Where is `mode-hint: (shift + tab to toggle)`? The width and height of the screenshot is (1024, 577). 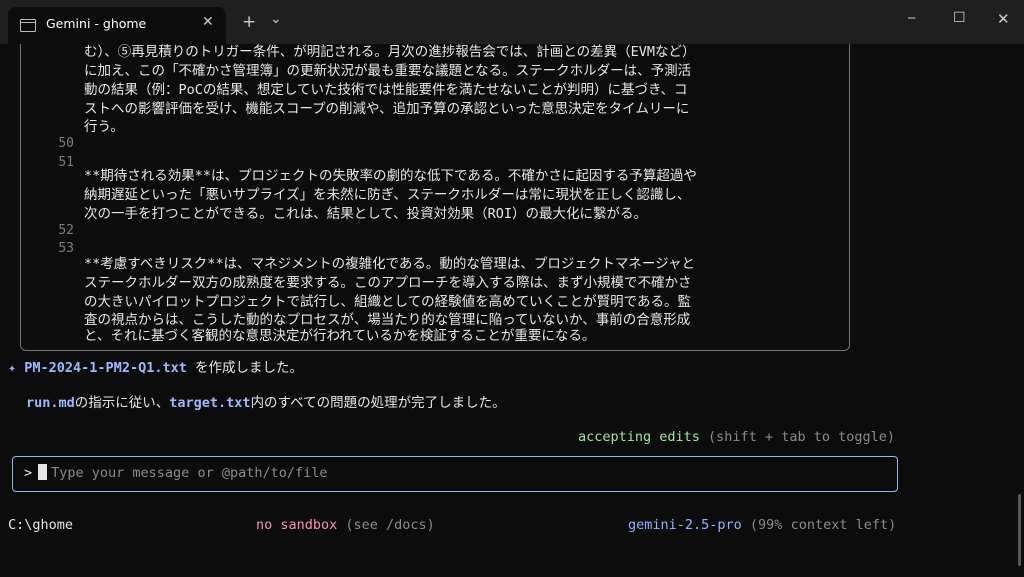 mode-hint: (shift + tab to toggle) is located at coordinates (797, 437).